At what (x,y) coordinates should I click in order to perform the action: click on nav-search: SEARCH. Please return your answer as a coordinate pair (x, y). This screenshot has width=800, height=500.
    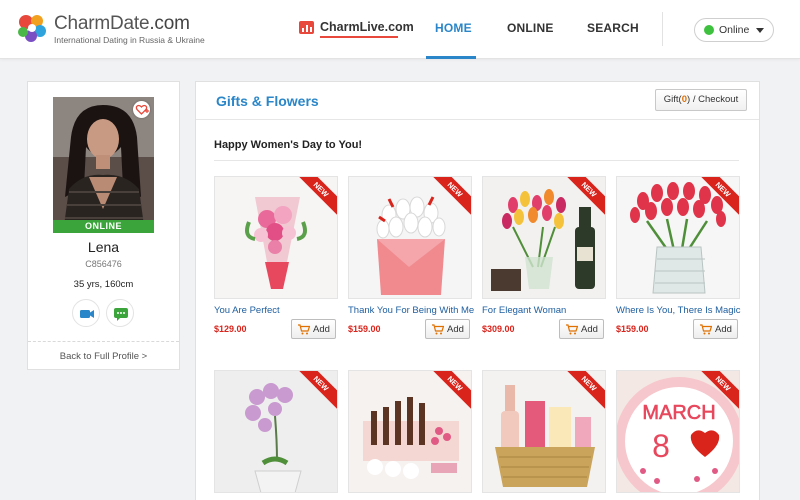
    Looking at the image, I should click on (613, 28).